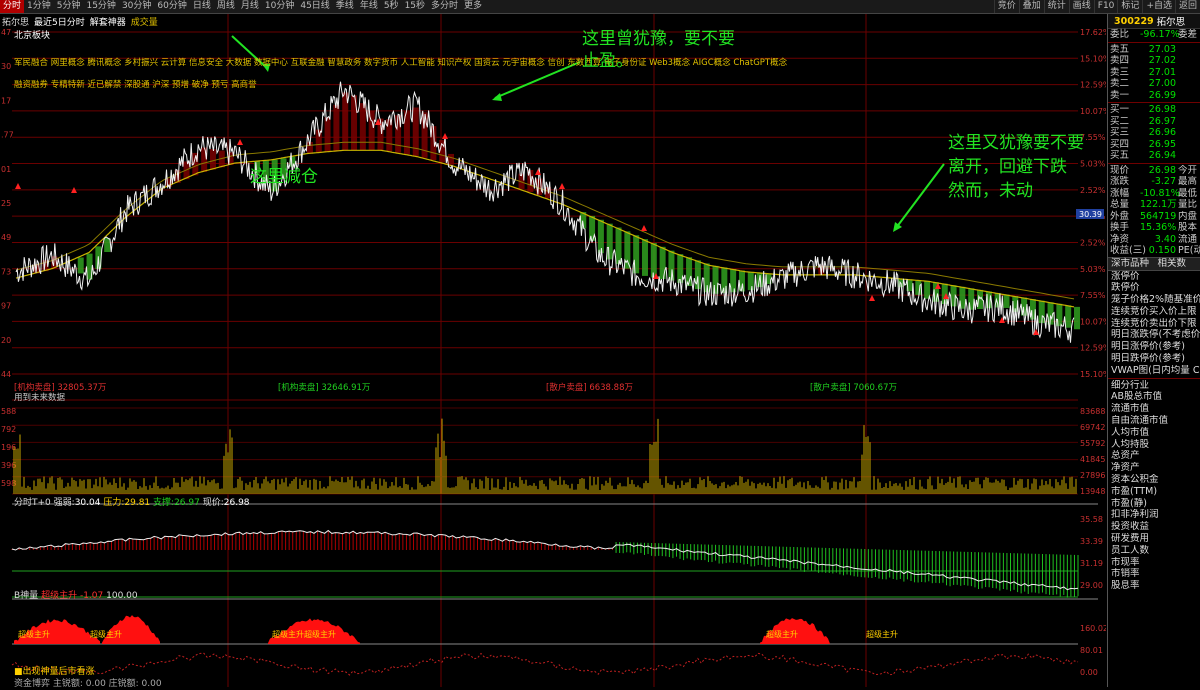 The width and height of the screenshot is (1200, 690). I want to click on annotation-arrowhead, so click(897, 227).